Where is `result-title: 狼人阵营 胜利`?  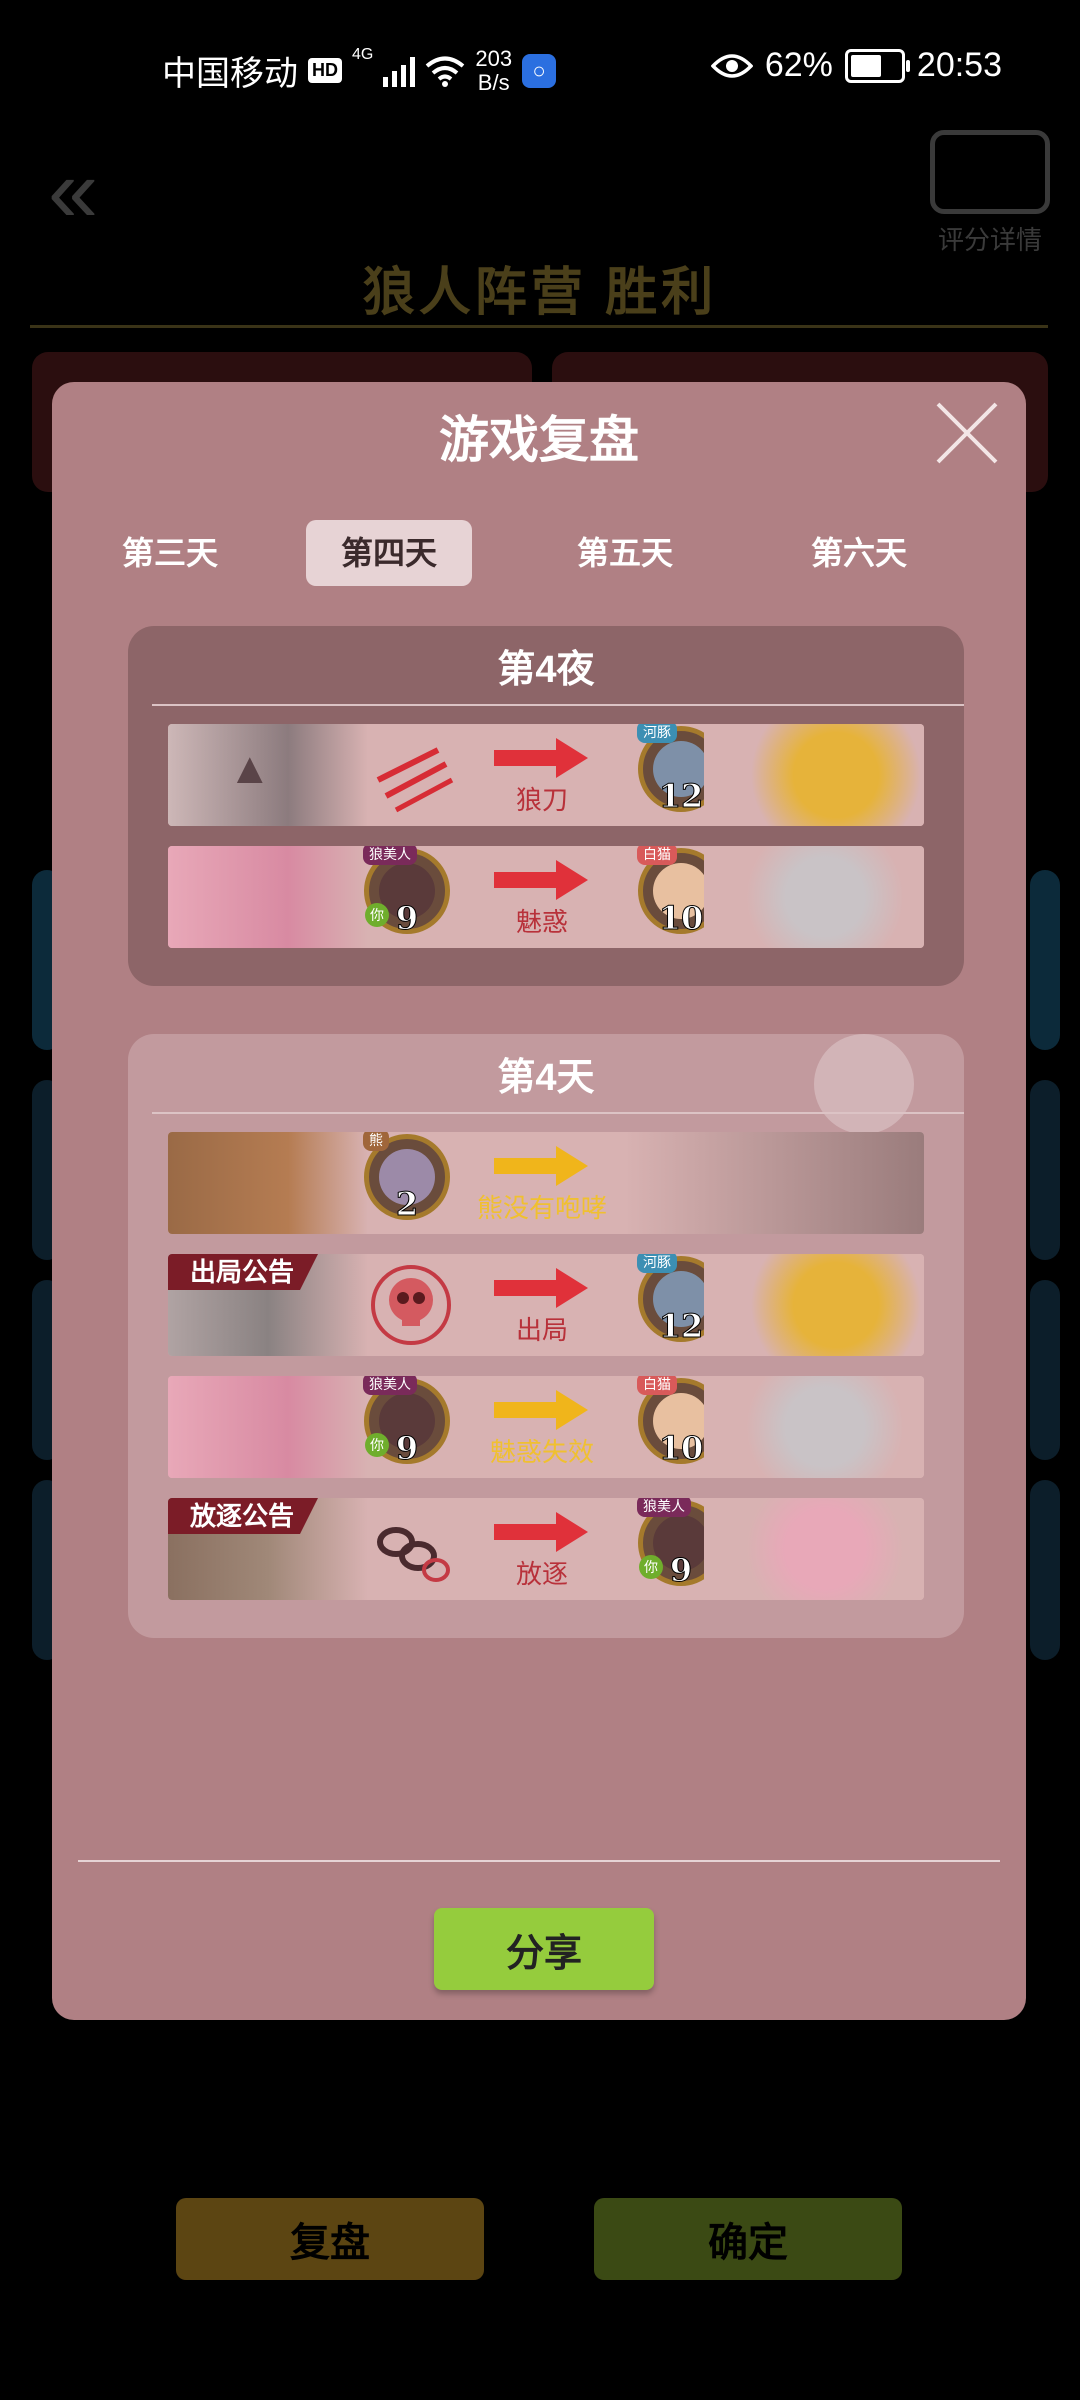 result-title: 狼人阵营 胜利 is located at coordinates (540, 293).